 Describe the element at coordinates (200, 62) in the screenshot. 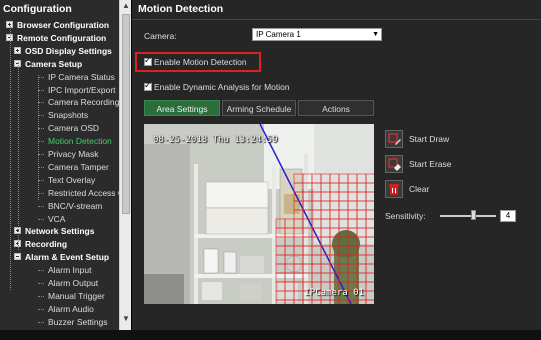

I see `enable-motion-label: Enable Motion Detection` at that location.